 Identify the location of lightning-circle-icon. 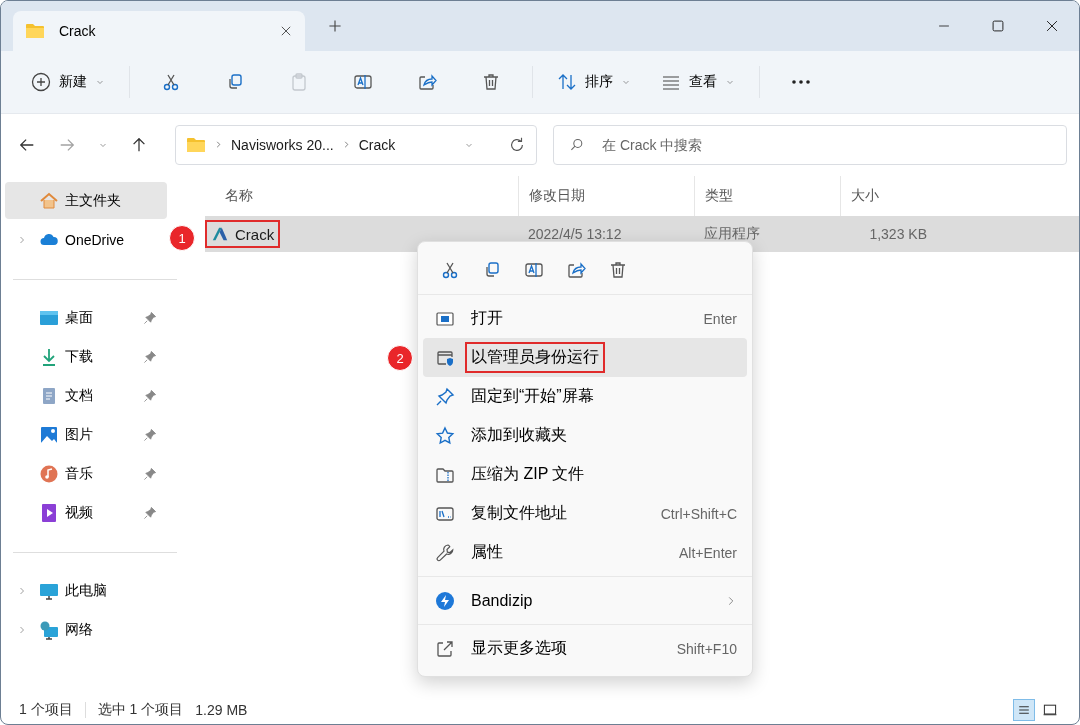
(445, 600).